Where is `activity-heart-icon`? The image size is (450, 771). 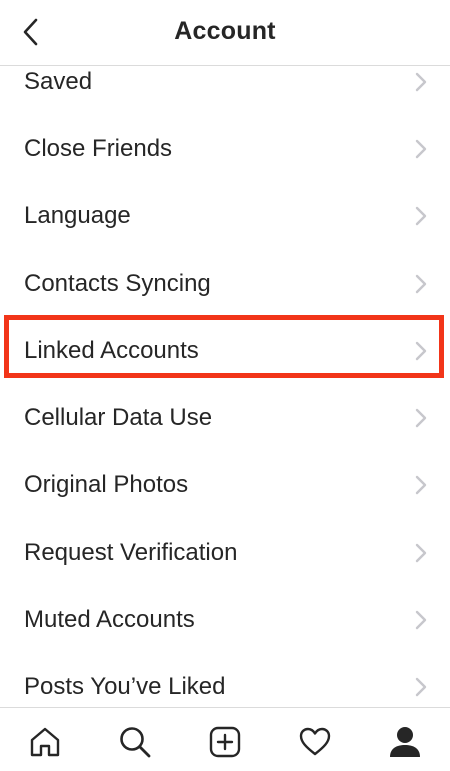 activity-heart-icon is located at coordinates (315, 741).